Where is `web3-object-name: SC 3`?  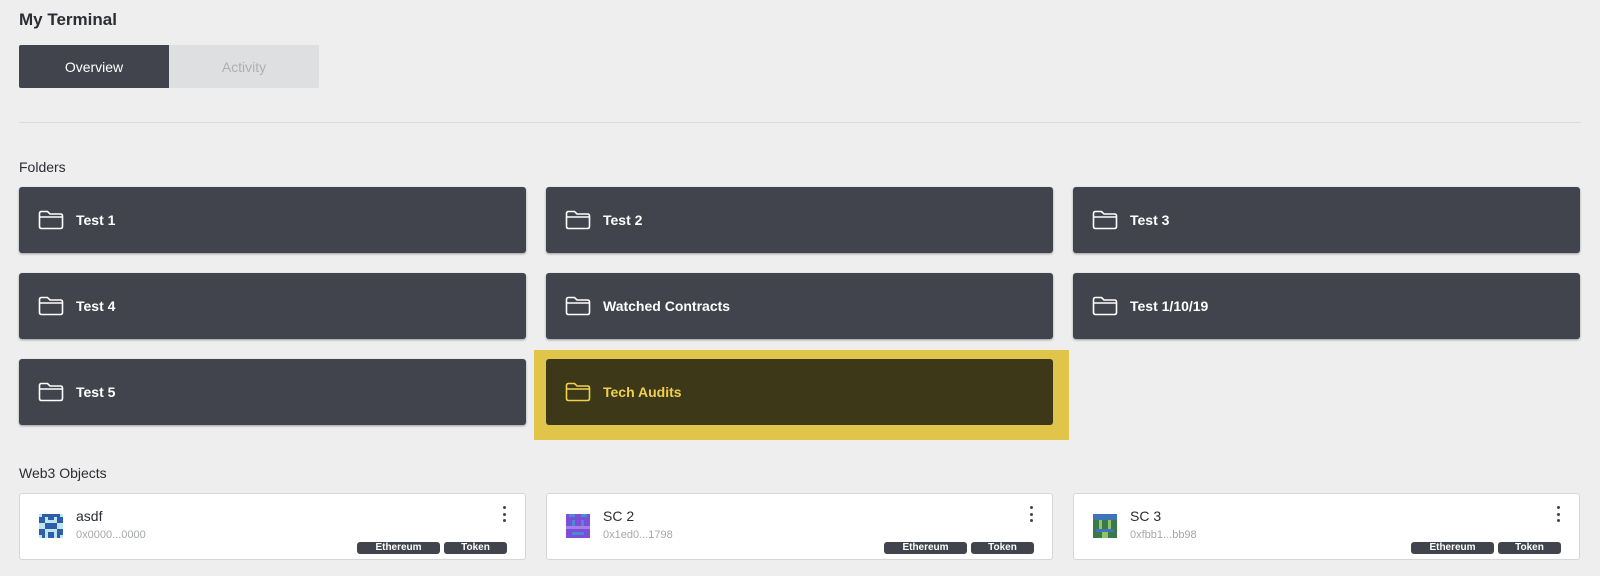 web3-object-name: SC 3 is located at coordinates (1146, 516).